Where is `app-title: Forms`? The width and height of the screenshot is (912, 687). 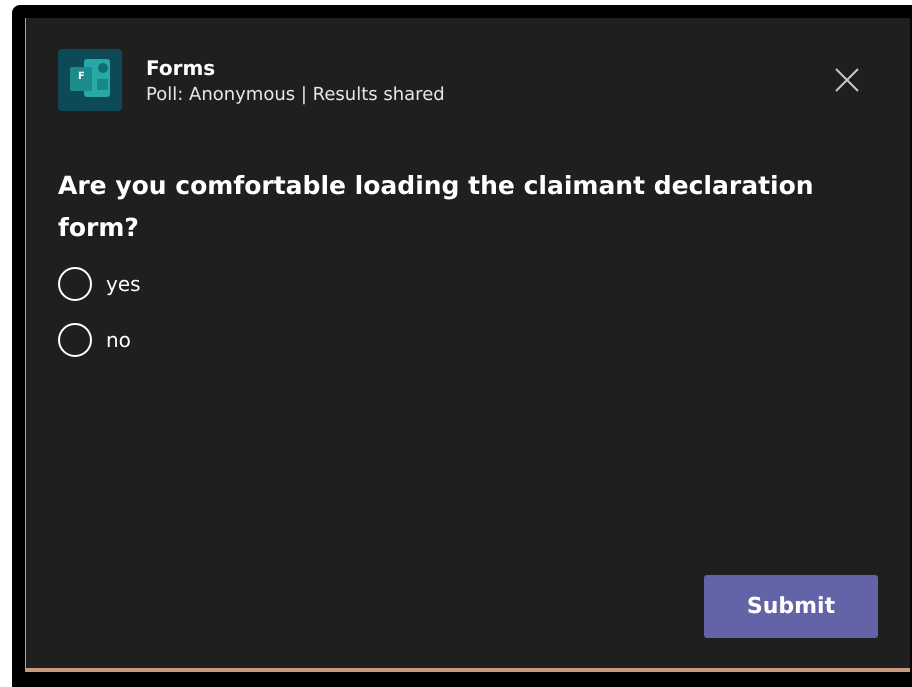
app-title: Forms is located at coordinates (181, 68).